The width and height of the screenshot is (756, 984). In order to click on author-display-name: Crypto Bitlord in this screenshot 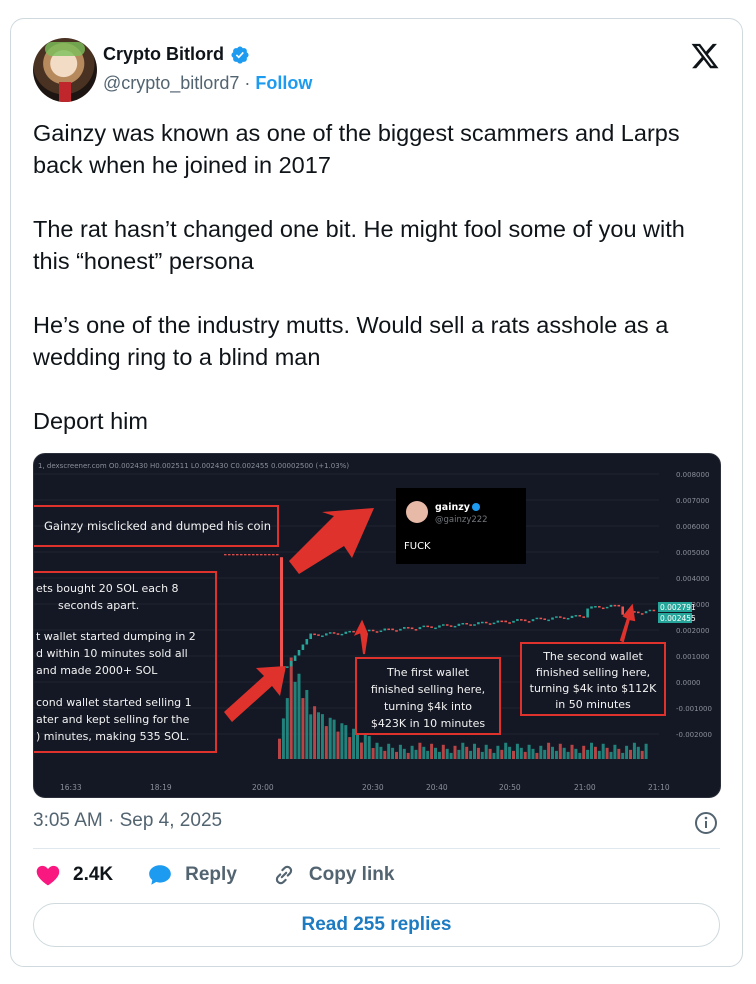, I will do `click(163, 54)`.